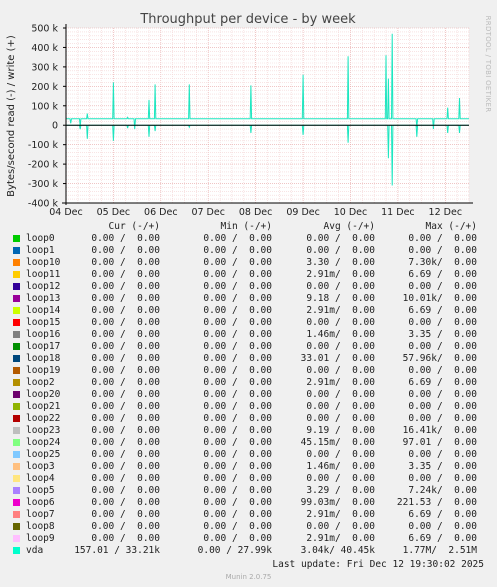 This screenshot has width=497, height=587. What do you see at coordinates (378, 564) in the screenshot?
I see `last-update: Last update: Fri Dec 12 19:30:02 2025` at bounding box center [378, 564].